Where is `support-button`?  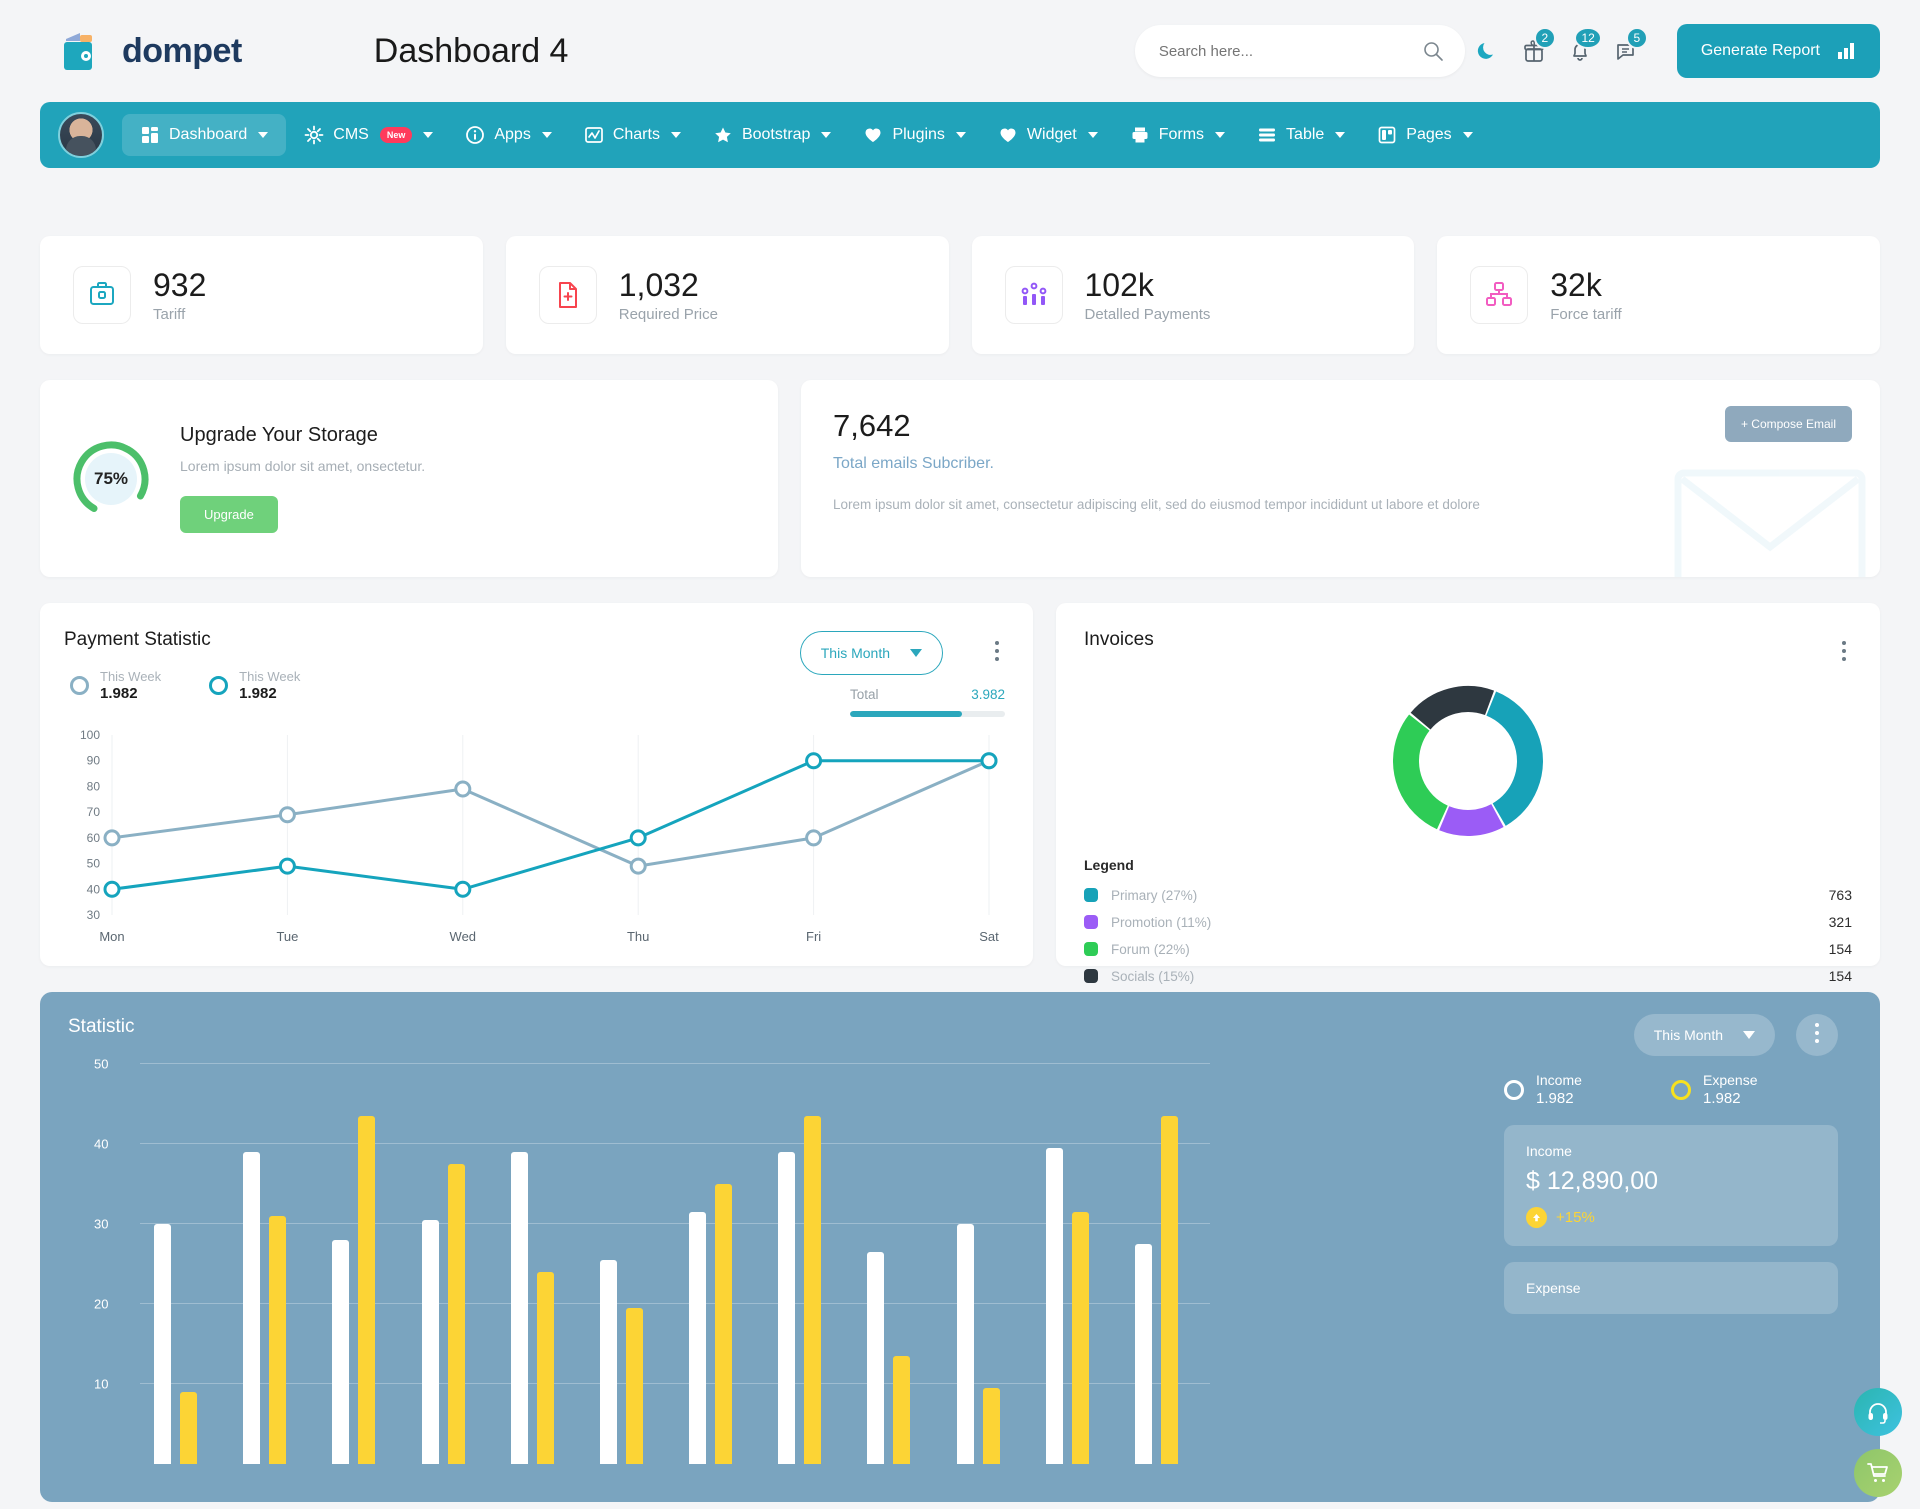
support-button is located at coordinates (1878, 1412).